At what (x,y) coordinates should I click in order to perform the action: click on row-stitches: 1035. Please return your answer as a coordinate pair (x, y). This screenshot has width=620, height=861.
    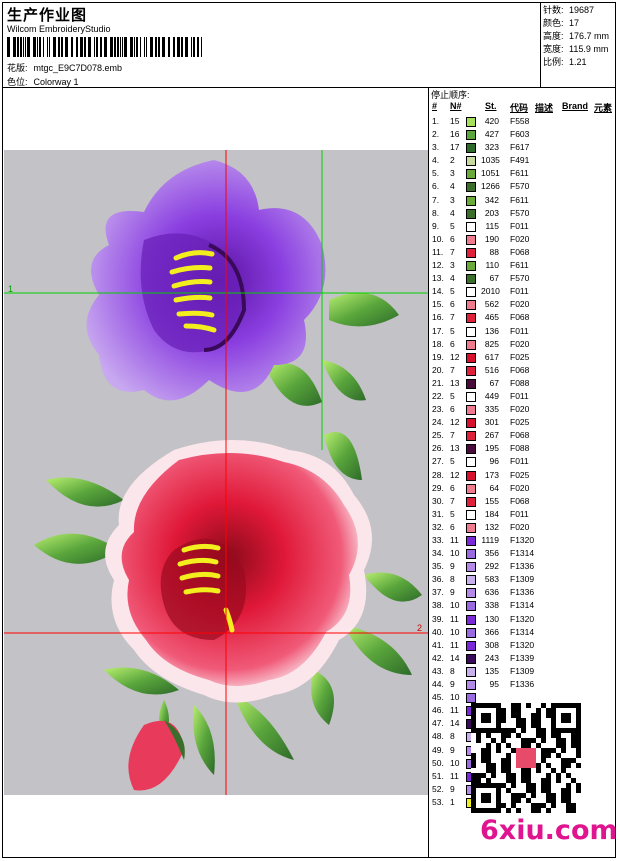
    Looking at the image, I should click on (490, 160).